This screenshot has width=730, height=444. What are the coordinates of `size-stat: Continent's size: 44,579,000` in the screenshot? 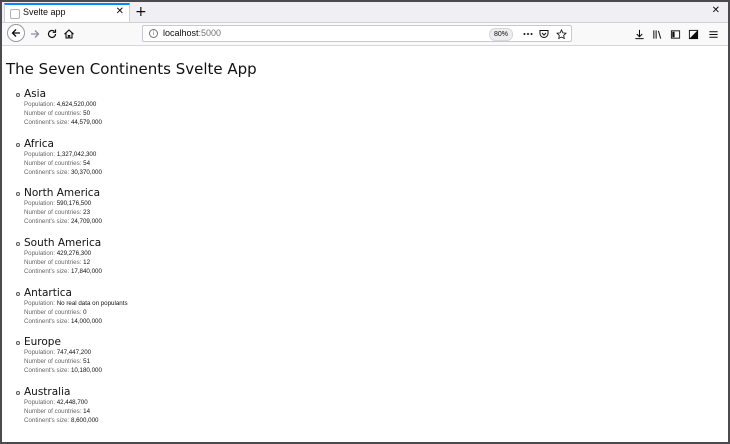 It's located at (76, 122).